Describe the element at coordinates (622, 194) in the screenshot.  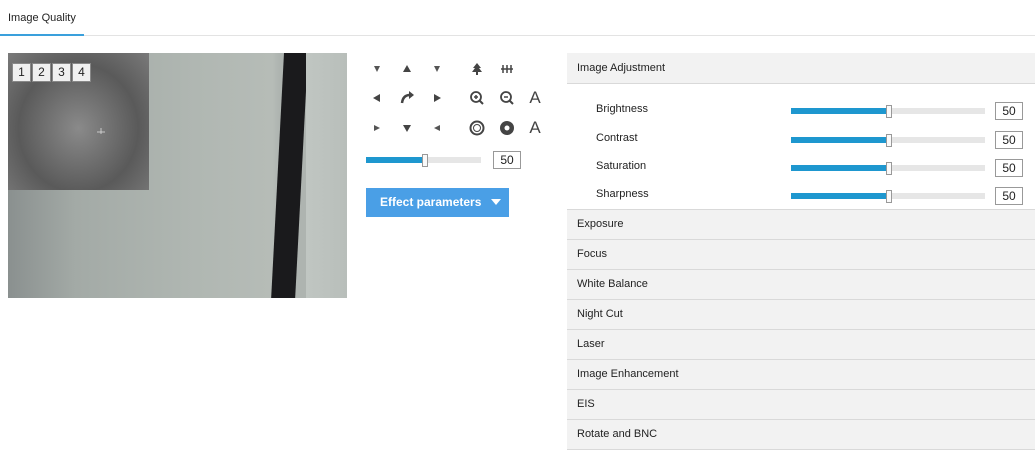
I see `sharpness-label: Sharpness` at that location.